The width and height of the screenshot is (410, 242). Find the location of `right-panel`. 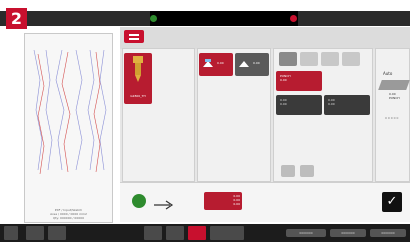

right-panel is located at coordinates (392, 115).